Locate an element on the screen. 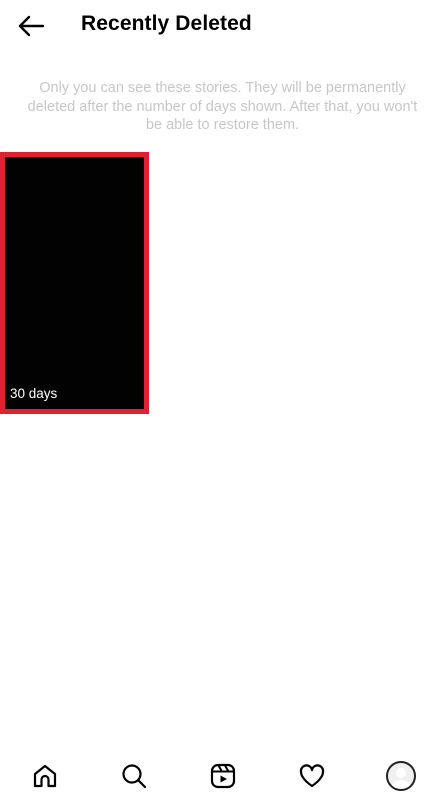  nav-search is located at coordinates (134, 776).